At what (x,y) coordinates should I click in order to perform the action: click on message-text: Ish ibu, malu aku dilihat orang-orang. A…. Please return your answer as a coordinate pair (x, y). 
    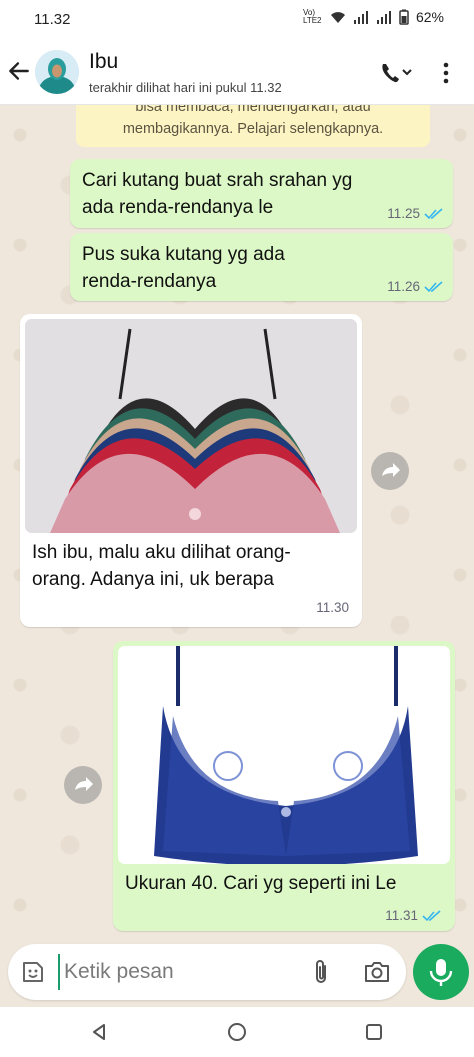
    Looking at the image, I should click on (161, 566).